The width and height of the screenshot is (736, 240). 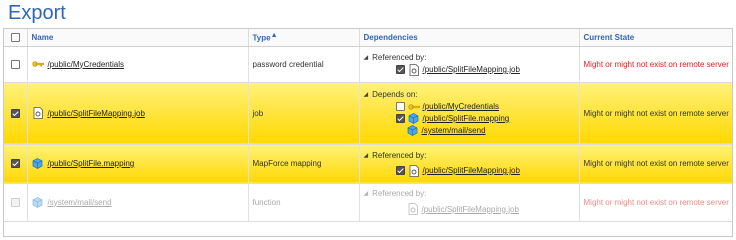 I want to click on column-name-label: Name, so click(x=42, y=37).